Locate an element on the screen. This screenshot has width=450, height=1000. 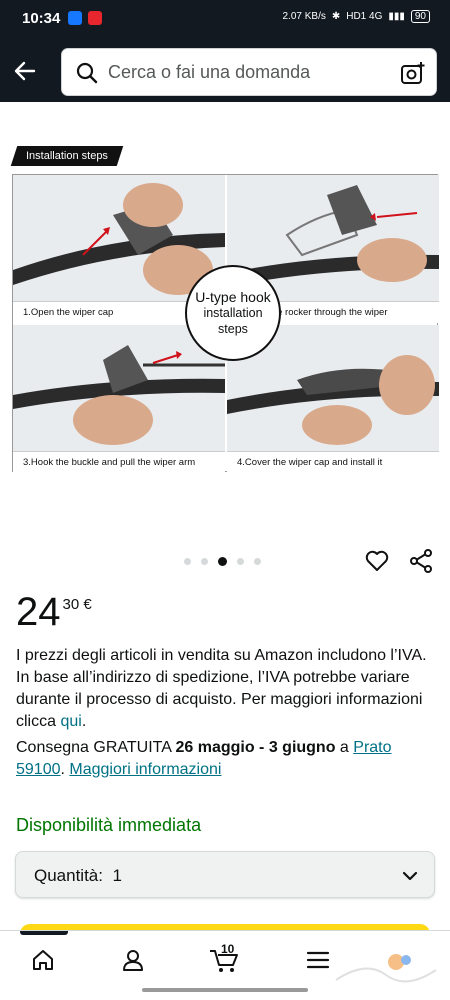
system-home-indicator is located at coordinates (225, 990).